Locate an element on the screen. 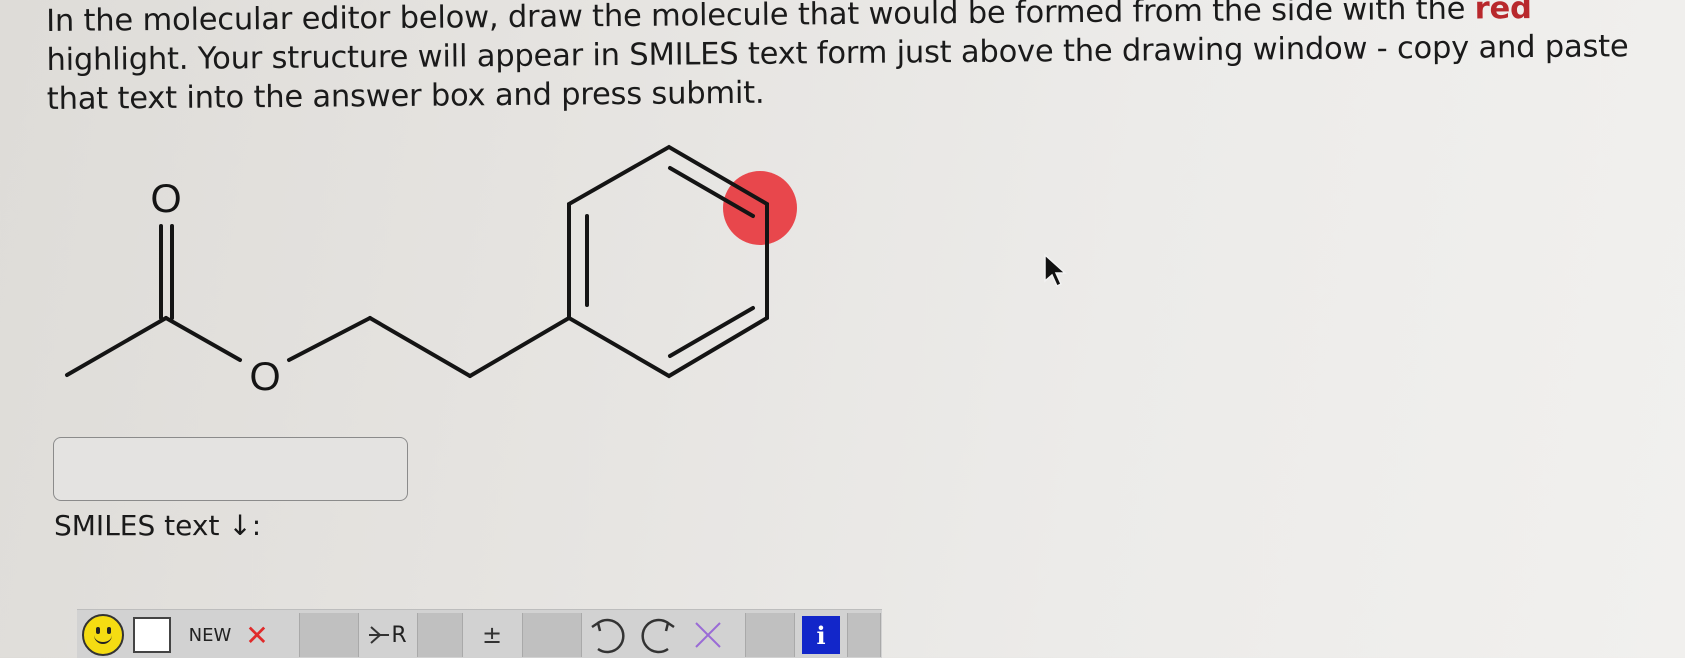  delete-button: ✕ is located at coordinates (257, 635).